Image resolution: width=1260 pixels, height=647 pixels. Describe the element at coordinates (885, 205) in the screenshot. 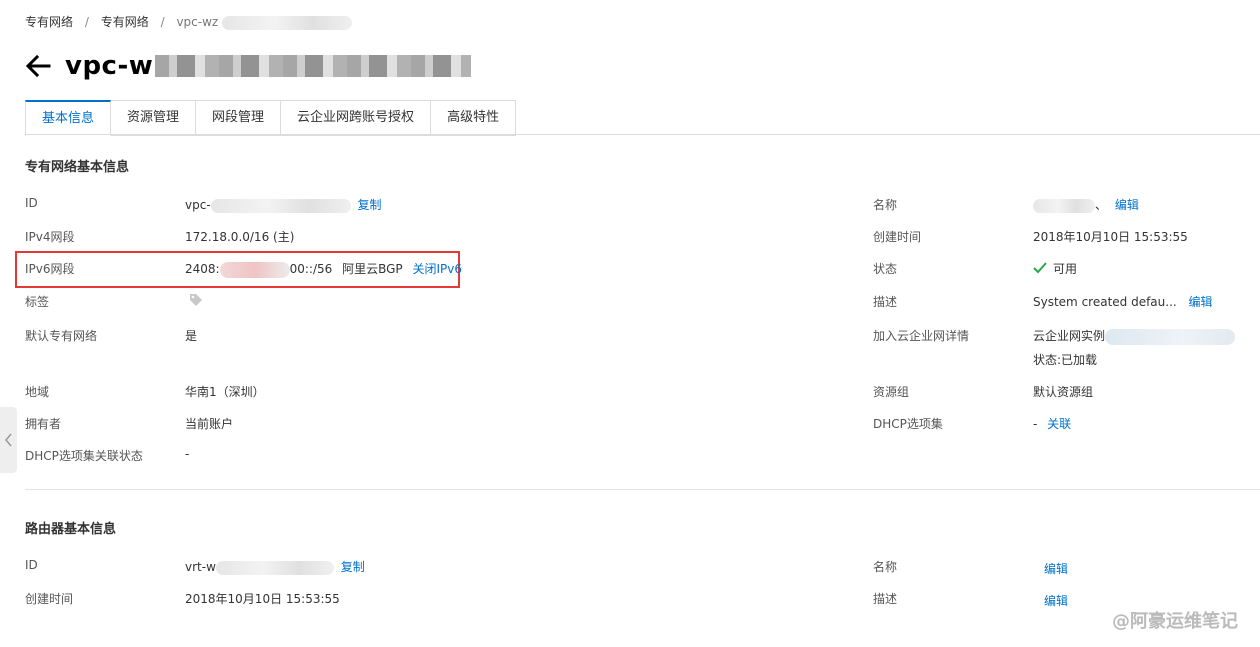

I see `vpc-name-label: 名称` at that location.